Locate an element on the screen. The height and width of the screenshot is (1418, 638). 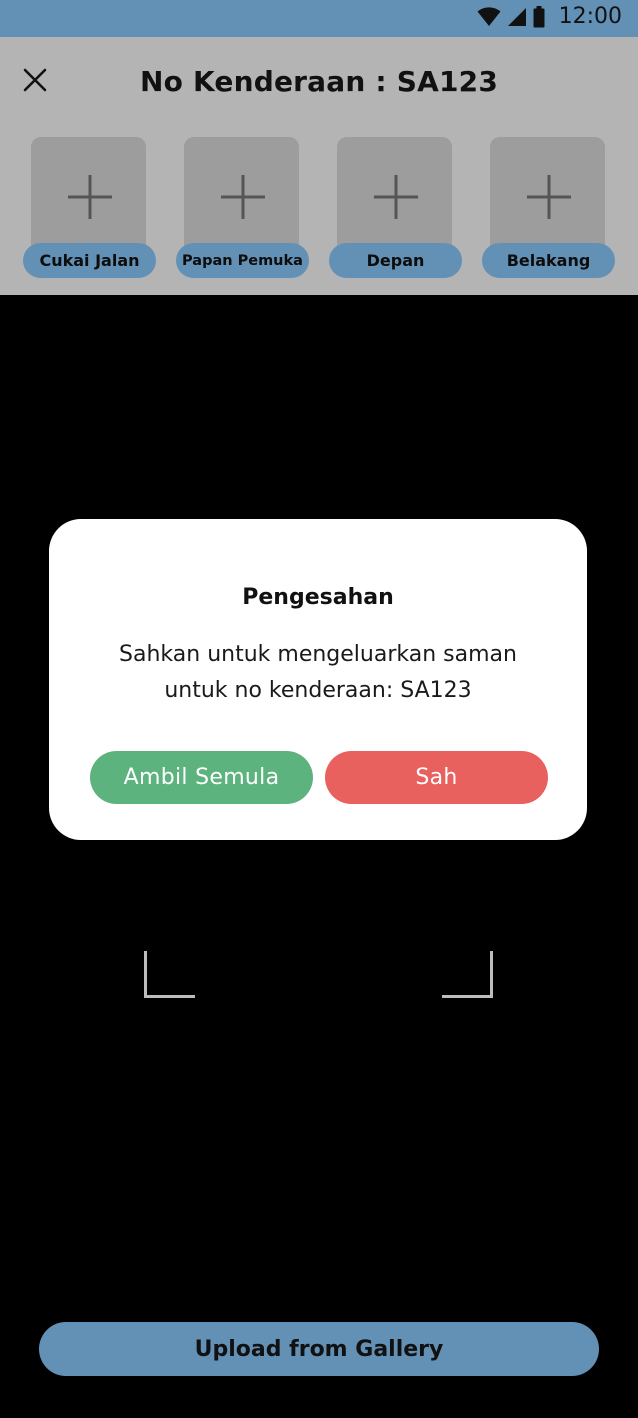
viewfinder-corner-bottom-right is located at coordinates (467, 974).